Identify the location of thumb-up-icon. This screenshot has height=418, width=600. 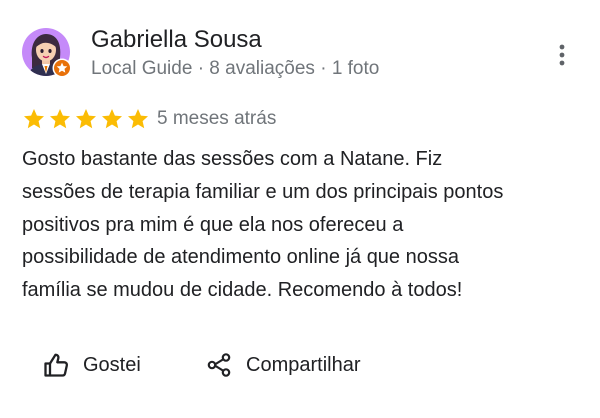
(56, 365).